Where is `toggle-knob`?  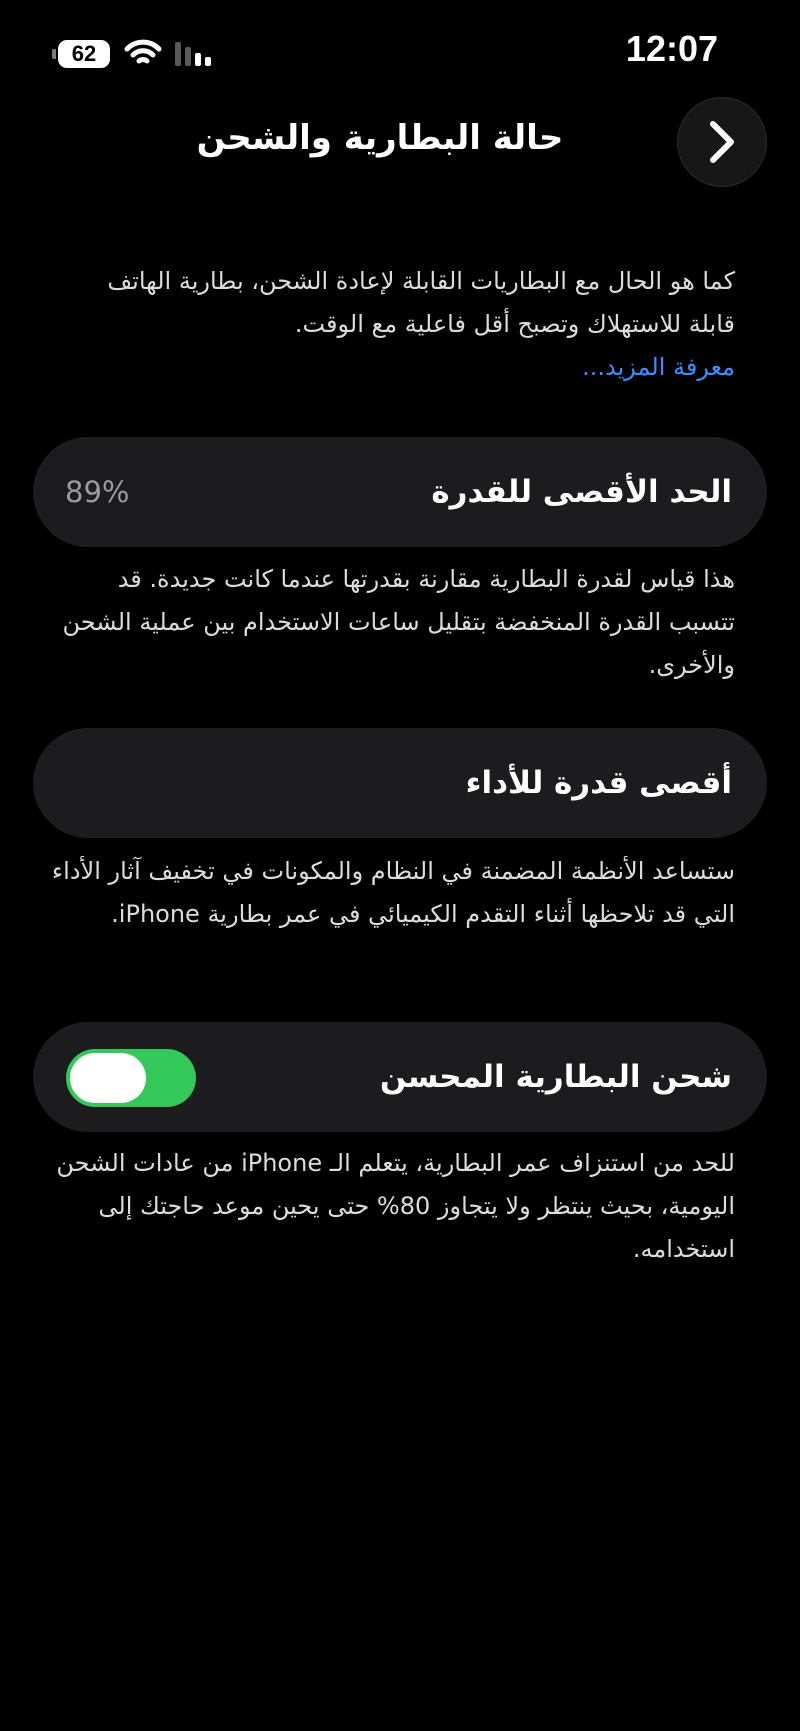 toggle-knob is located at coordinates (108, 1078).